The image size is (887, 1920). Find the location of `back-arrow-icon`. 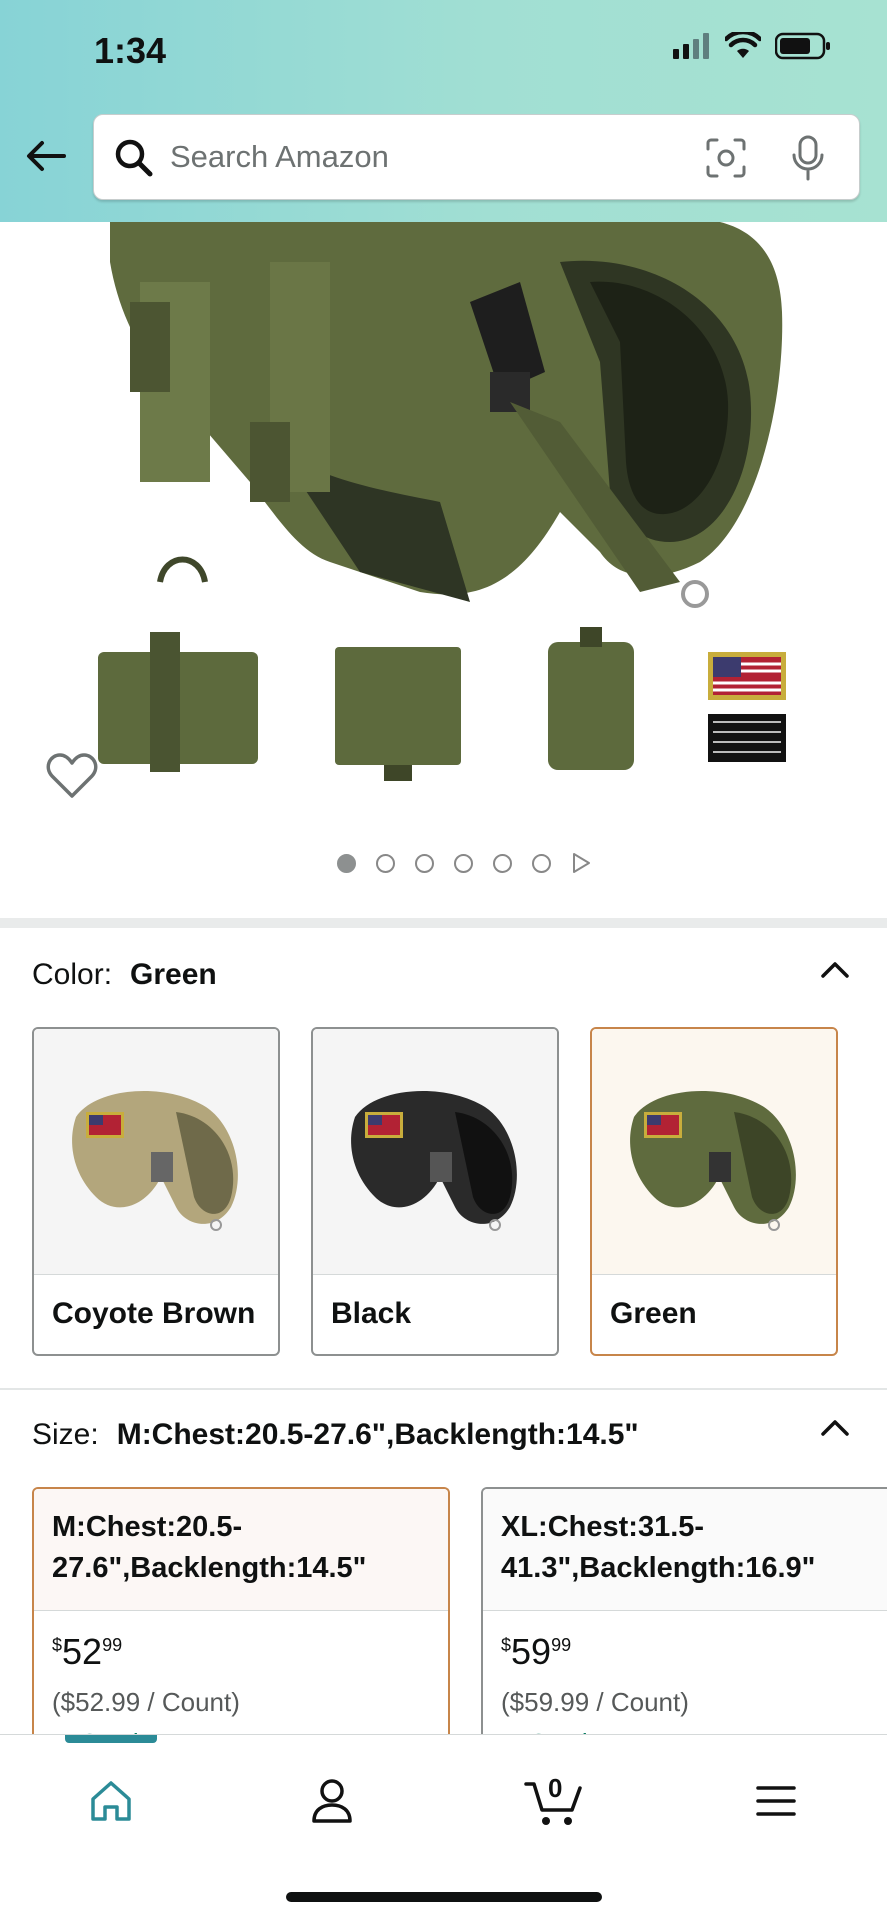

back-arrow-icon is located at coordinates (46, 156).